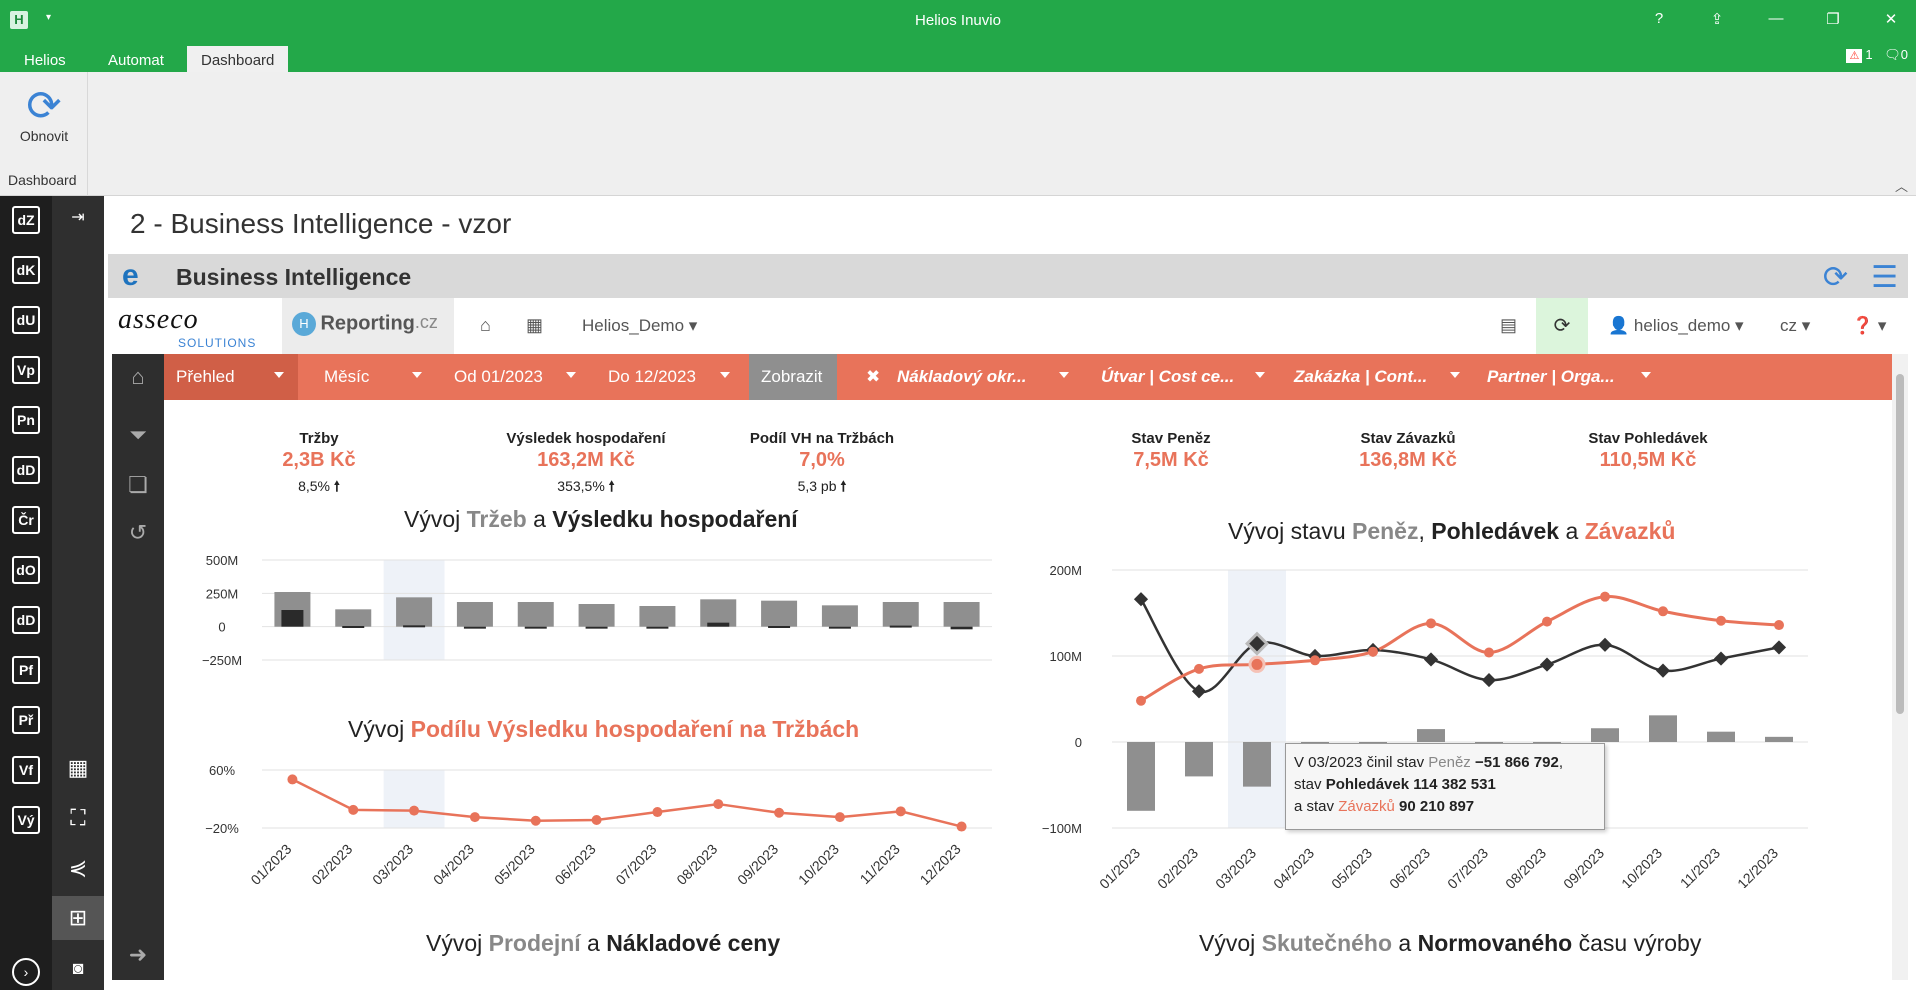  What do you see at coordinates (319, 438) in the screenshot?
I see `kpi-label: Tržby` at bounding box center [319, 438].